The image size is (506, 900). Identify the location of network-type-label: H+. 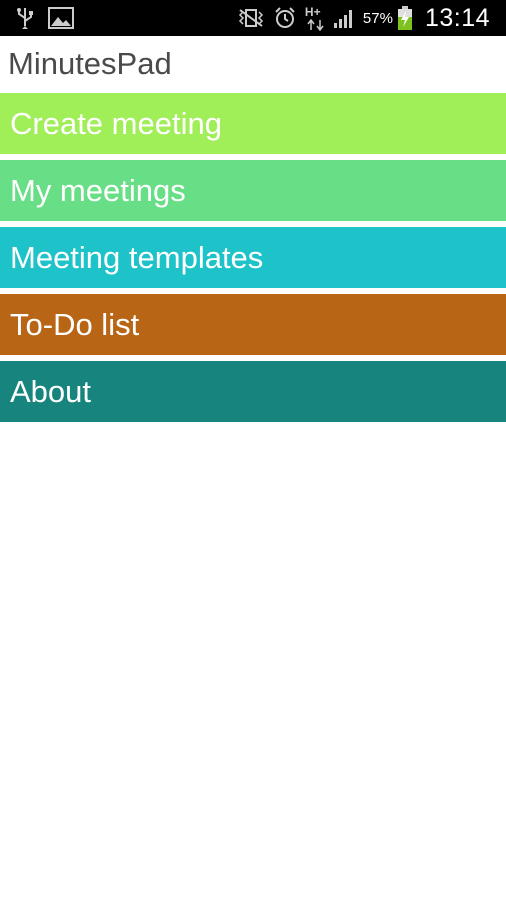
(312, 12).